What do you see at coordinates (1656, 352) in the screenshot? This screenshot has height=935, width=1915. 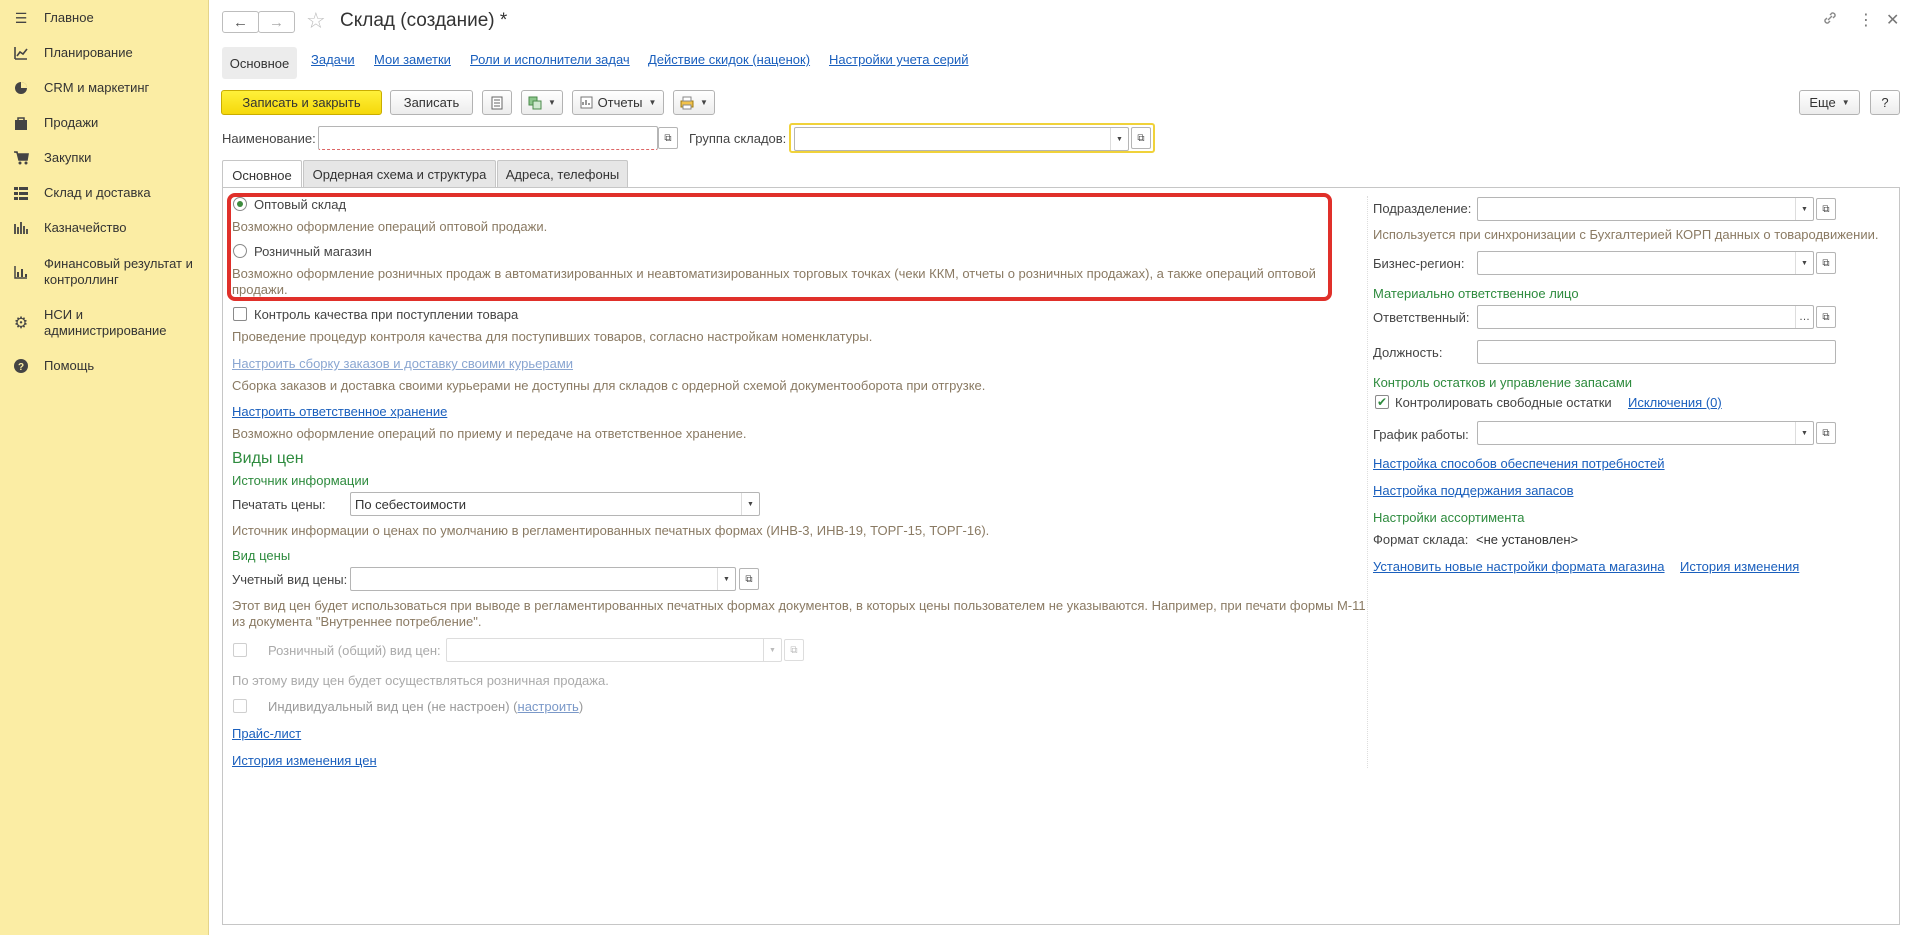 I see `position-input` at bounding box center [1656, 352].